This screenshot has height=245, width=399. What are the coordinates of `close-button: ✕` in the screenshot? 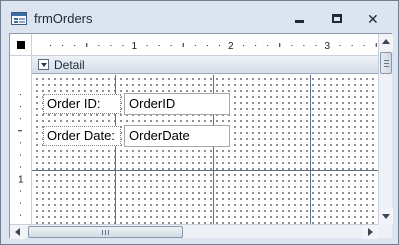 It's located at (374, 19).